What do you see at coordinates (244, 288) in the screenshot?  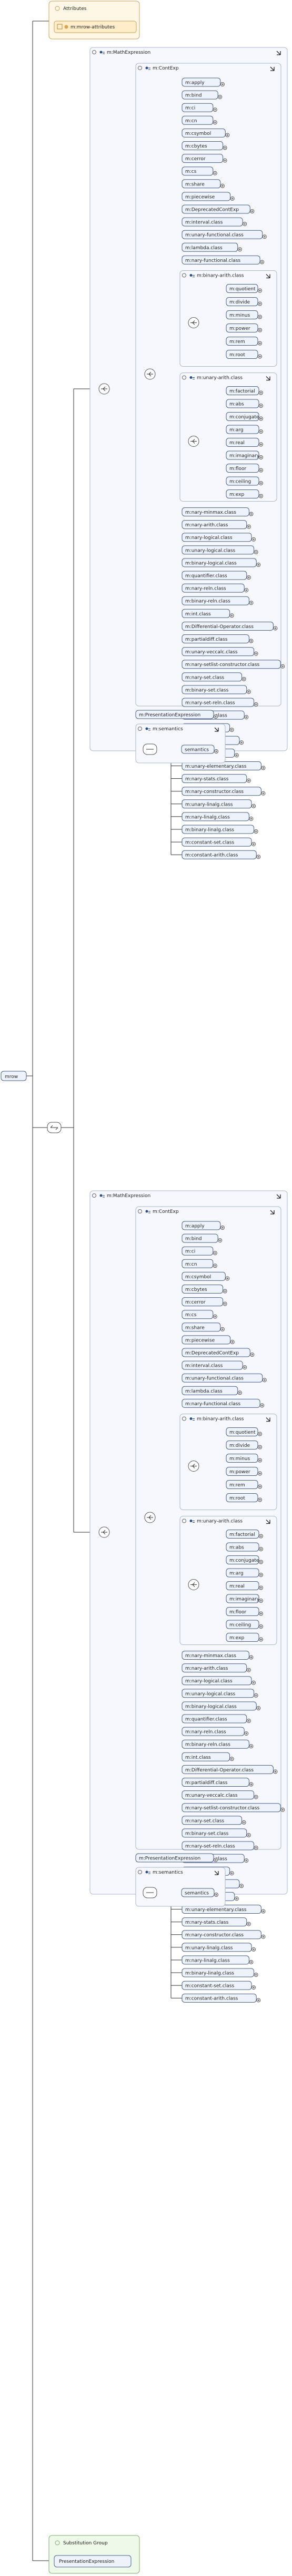 I see `binary-arith-item: m:quotient` at bounding box center [244, 288].